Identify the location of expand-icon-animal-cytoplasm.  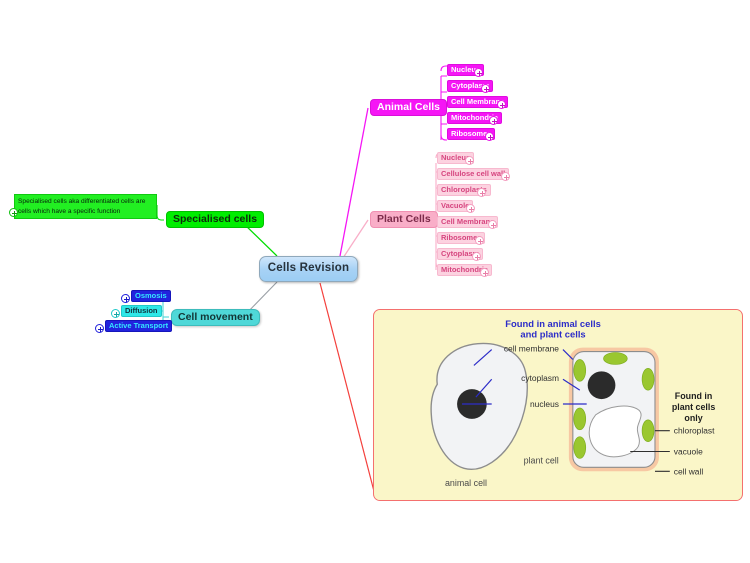
(485, 88).